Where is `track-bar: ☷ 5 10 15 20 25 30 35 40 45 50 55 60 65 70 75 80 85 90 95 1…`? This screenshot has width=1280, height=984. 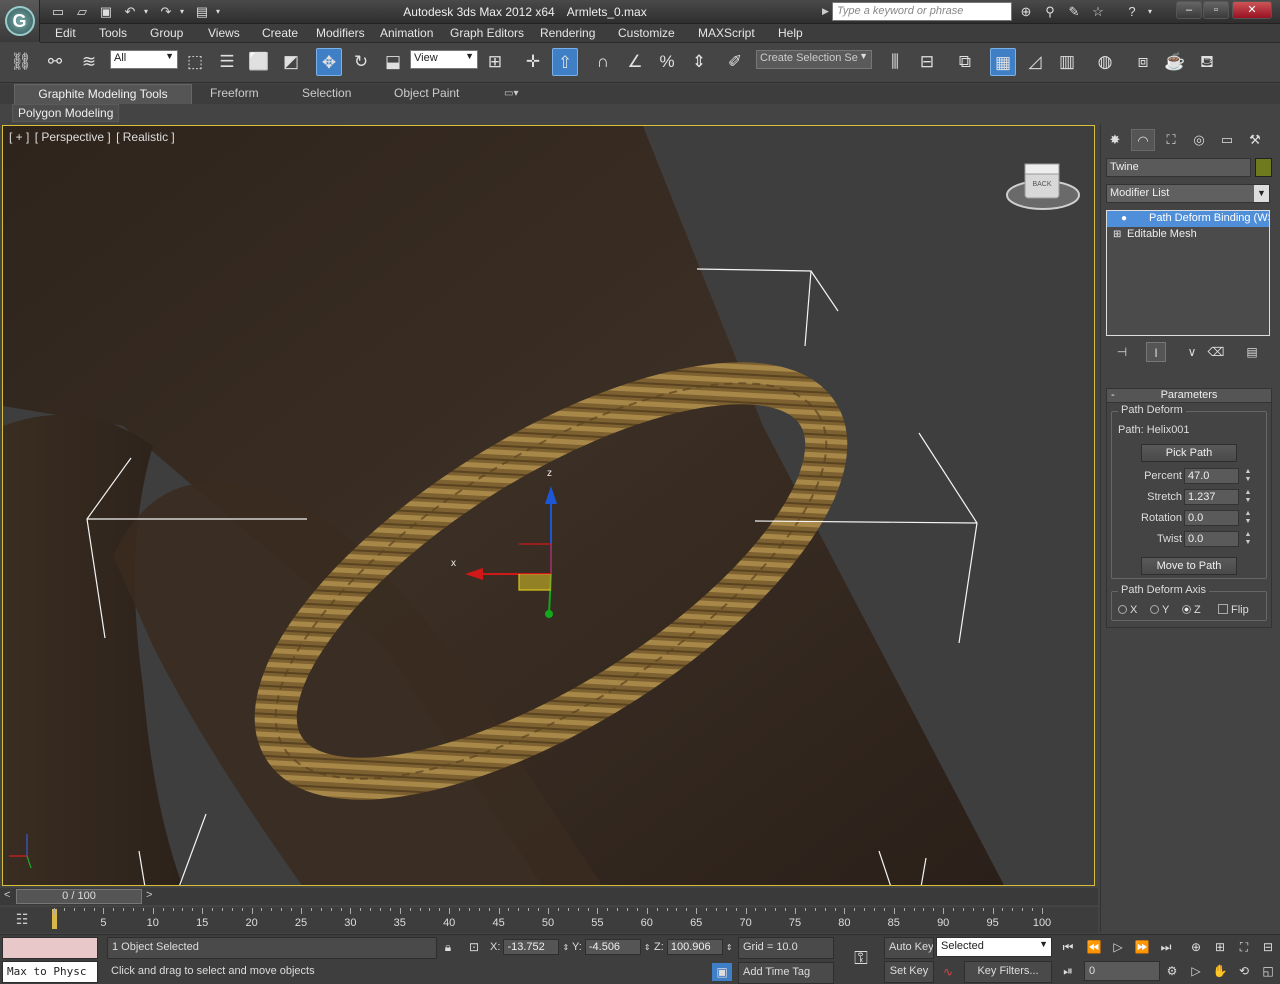
track-bar: ☷ 5 10 15 20 25 30 35 40 45 50 55 60 65 70 75 80 85 90 95 1… is located at coordinates (549, 920).